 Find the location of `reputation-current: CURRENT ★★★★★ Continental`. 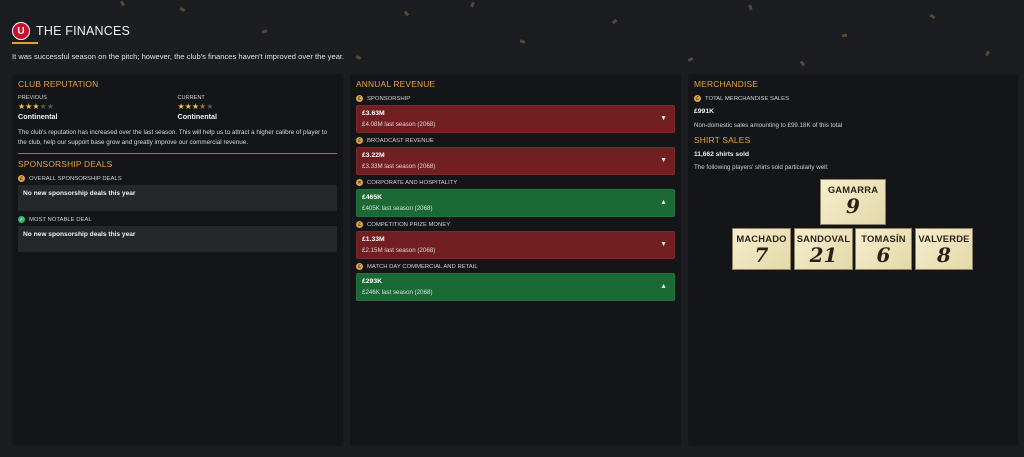

reputation-current: CURRENT ★★★★★ Continental is located at coordinates (258, 108).